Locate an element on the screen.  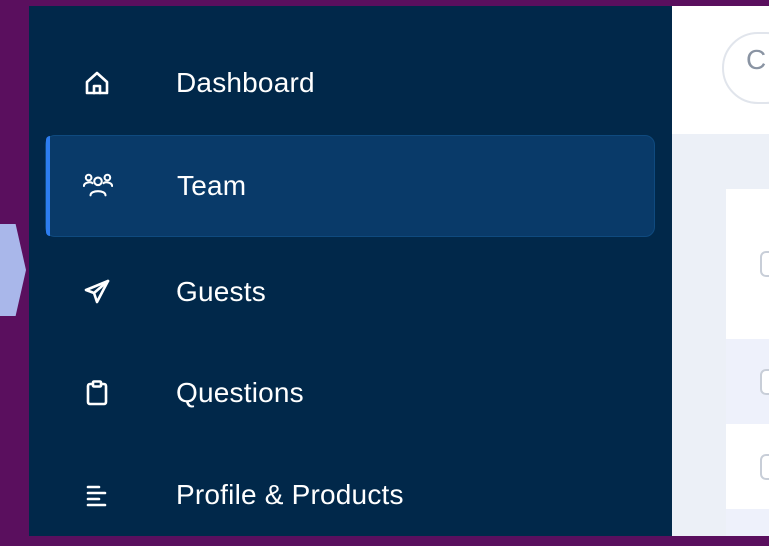
sidebar-item-guests: Guests is located at coordinates (350, 292).